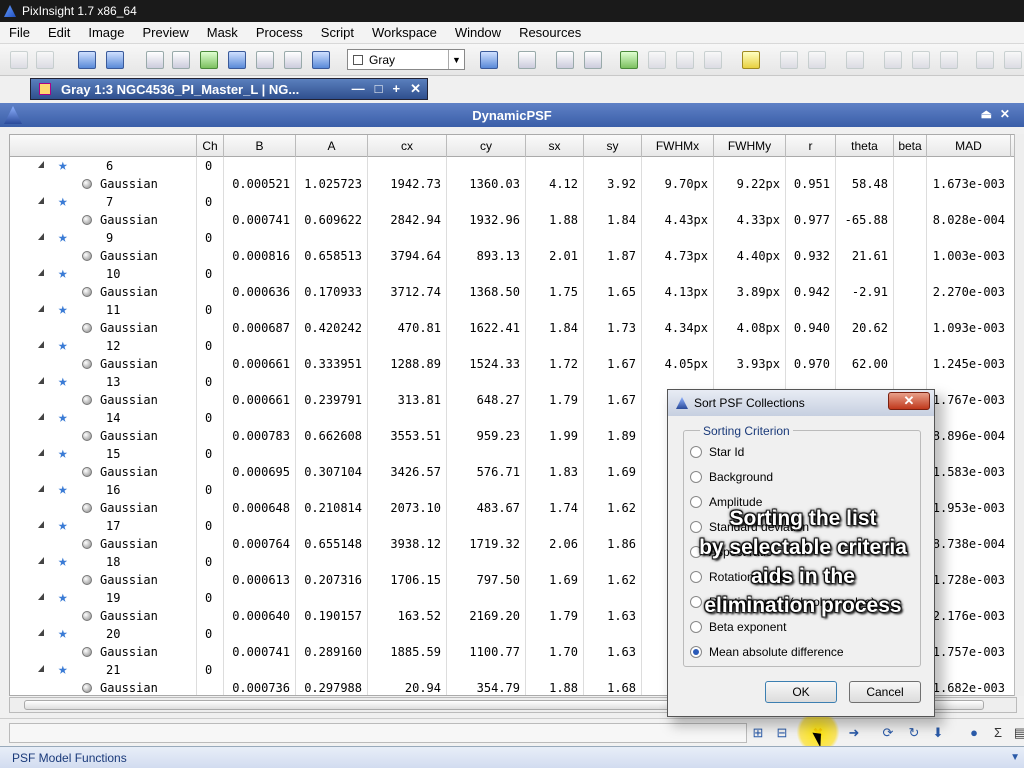 This screenshot has height=768, width=1024. I want to click on sum-icon: Σ, so click(998, 733).